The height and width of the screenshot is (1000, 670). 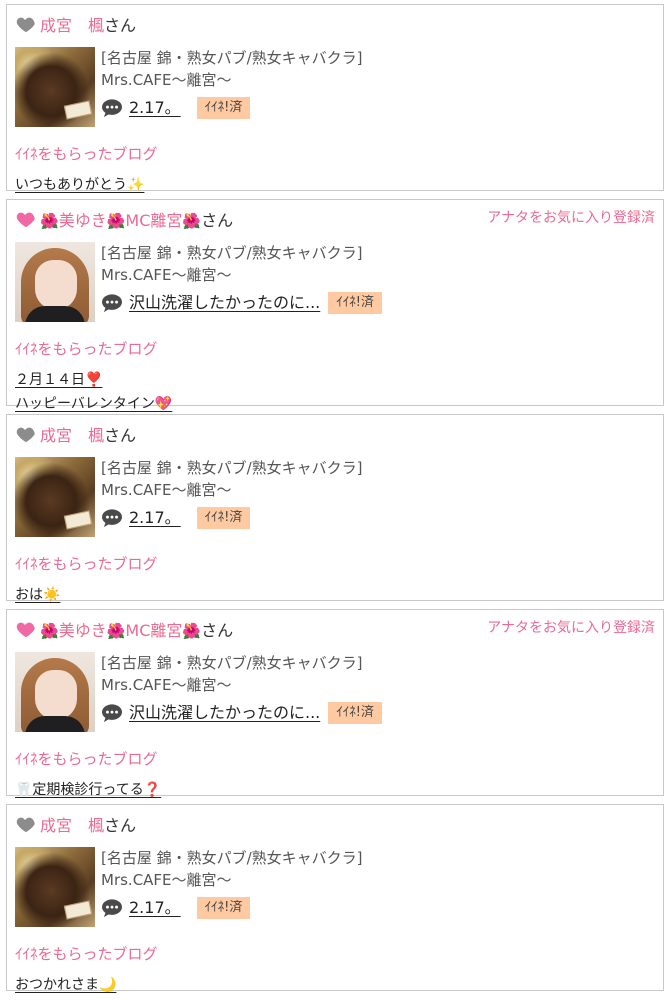 I want to click on liked-blog-link: おは☀️, so click(x=335, y=594).